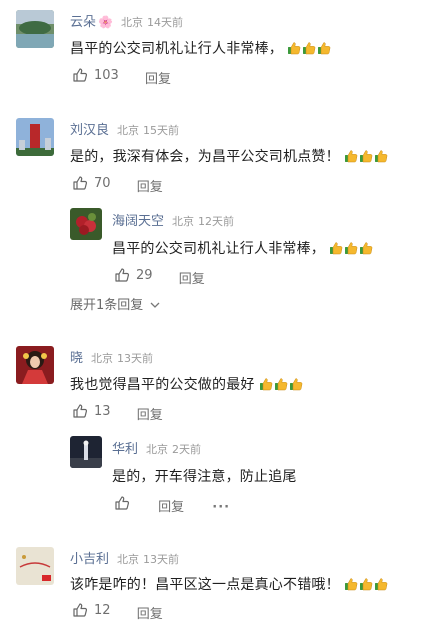  Describe the element at coordinates (204, 477) in the screenshot. I see `reply-text: 是的，开车得注意，防止追尾` at that location.